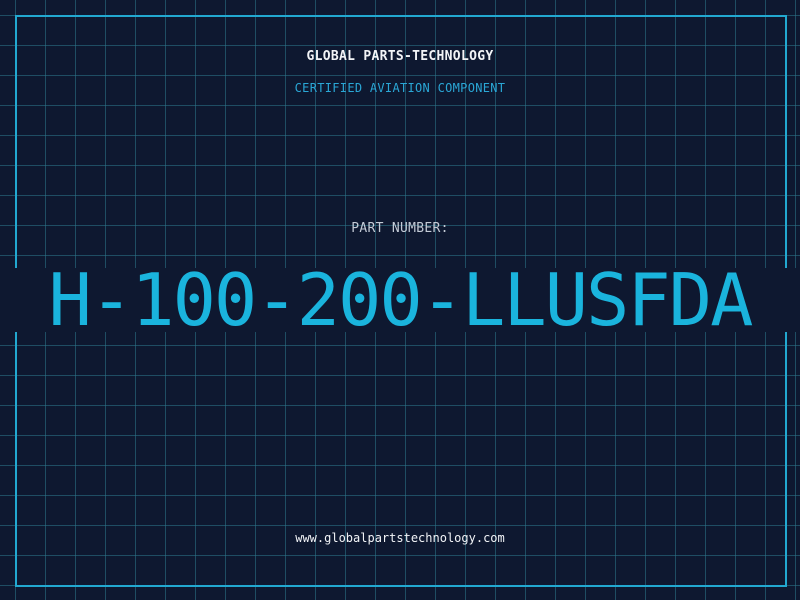 This screenshot has height=600, width=800. I want to click on part-number-value: H-100-200-LLUSFDA, so click(401, 300).